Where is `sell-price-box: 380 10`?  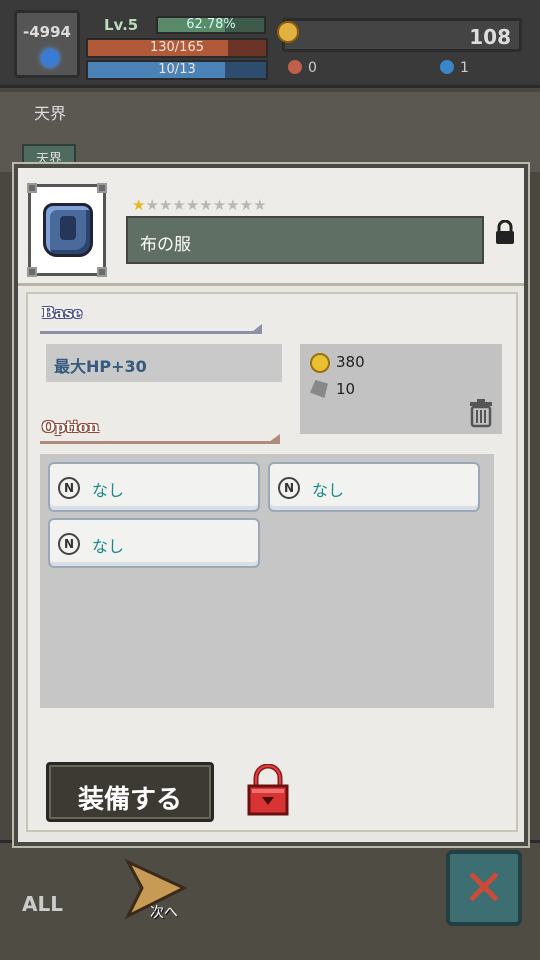 sell-price-box: 380 10 is located at coordinates (401, 389).